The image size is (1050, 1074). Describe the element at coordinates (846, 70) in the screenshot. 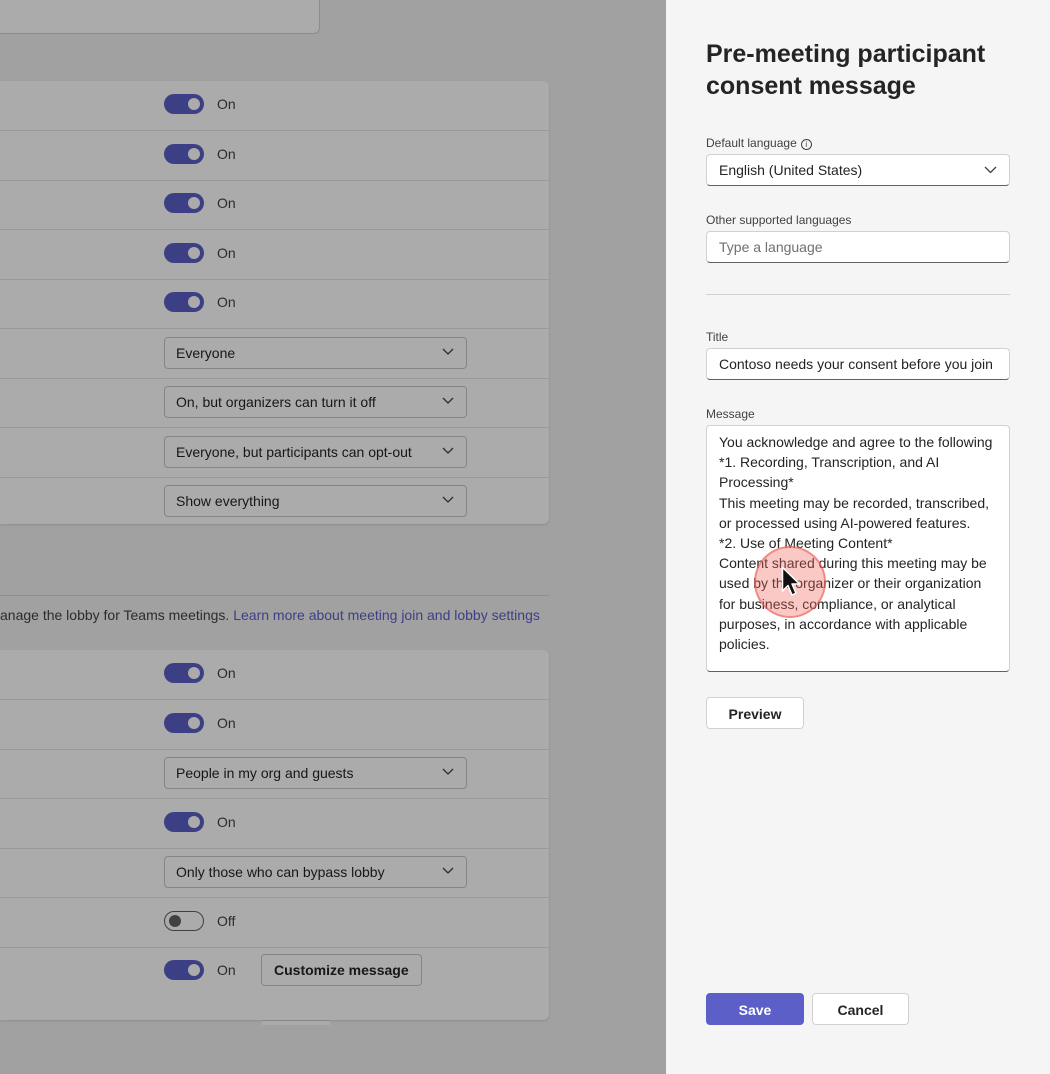

I see `panel-title: Pre-meeting participant consent message` at that location.